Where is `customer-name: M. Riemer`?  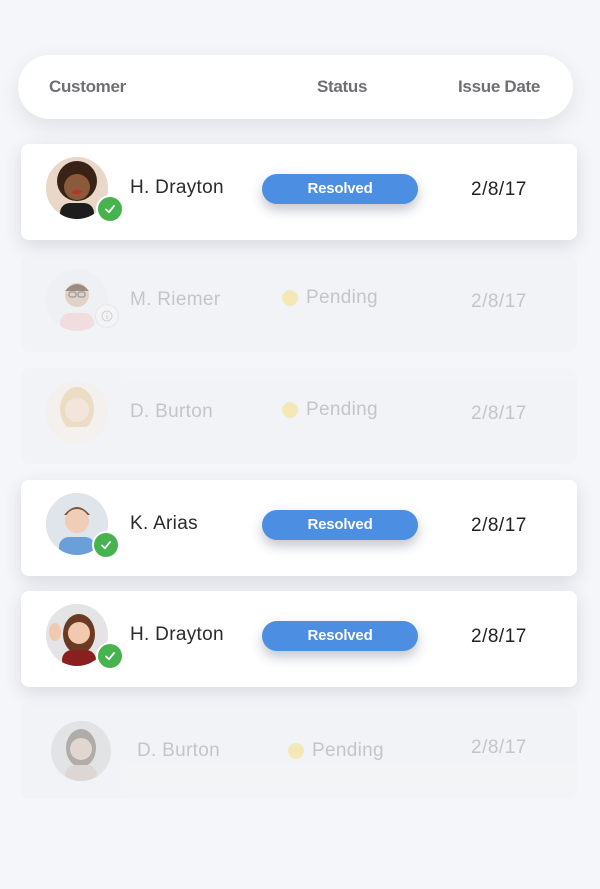 customer-name: M. Riemer is located at coordinates (175, 299).